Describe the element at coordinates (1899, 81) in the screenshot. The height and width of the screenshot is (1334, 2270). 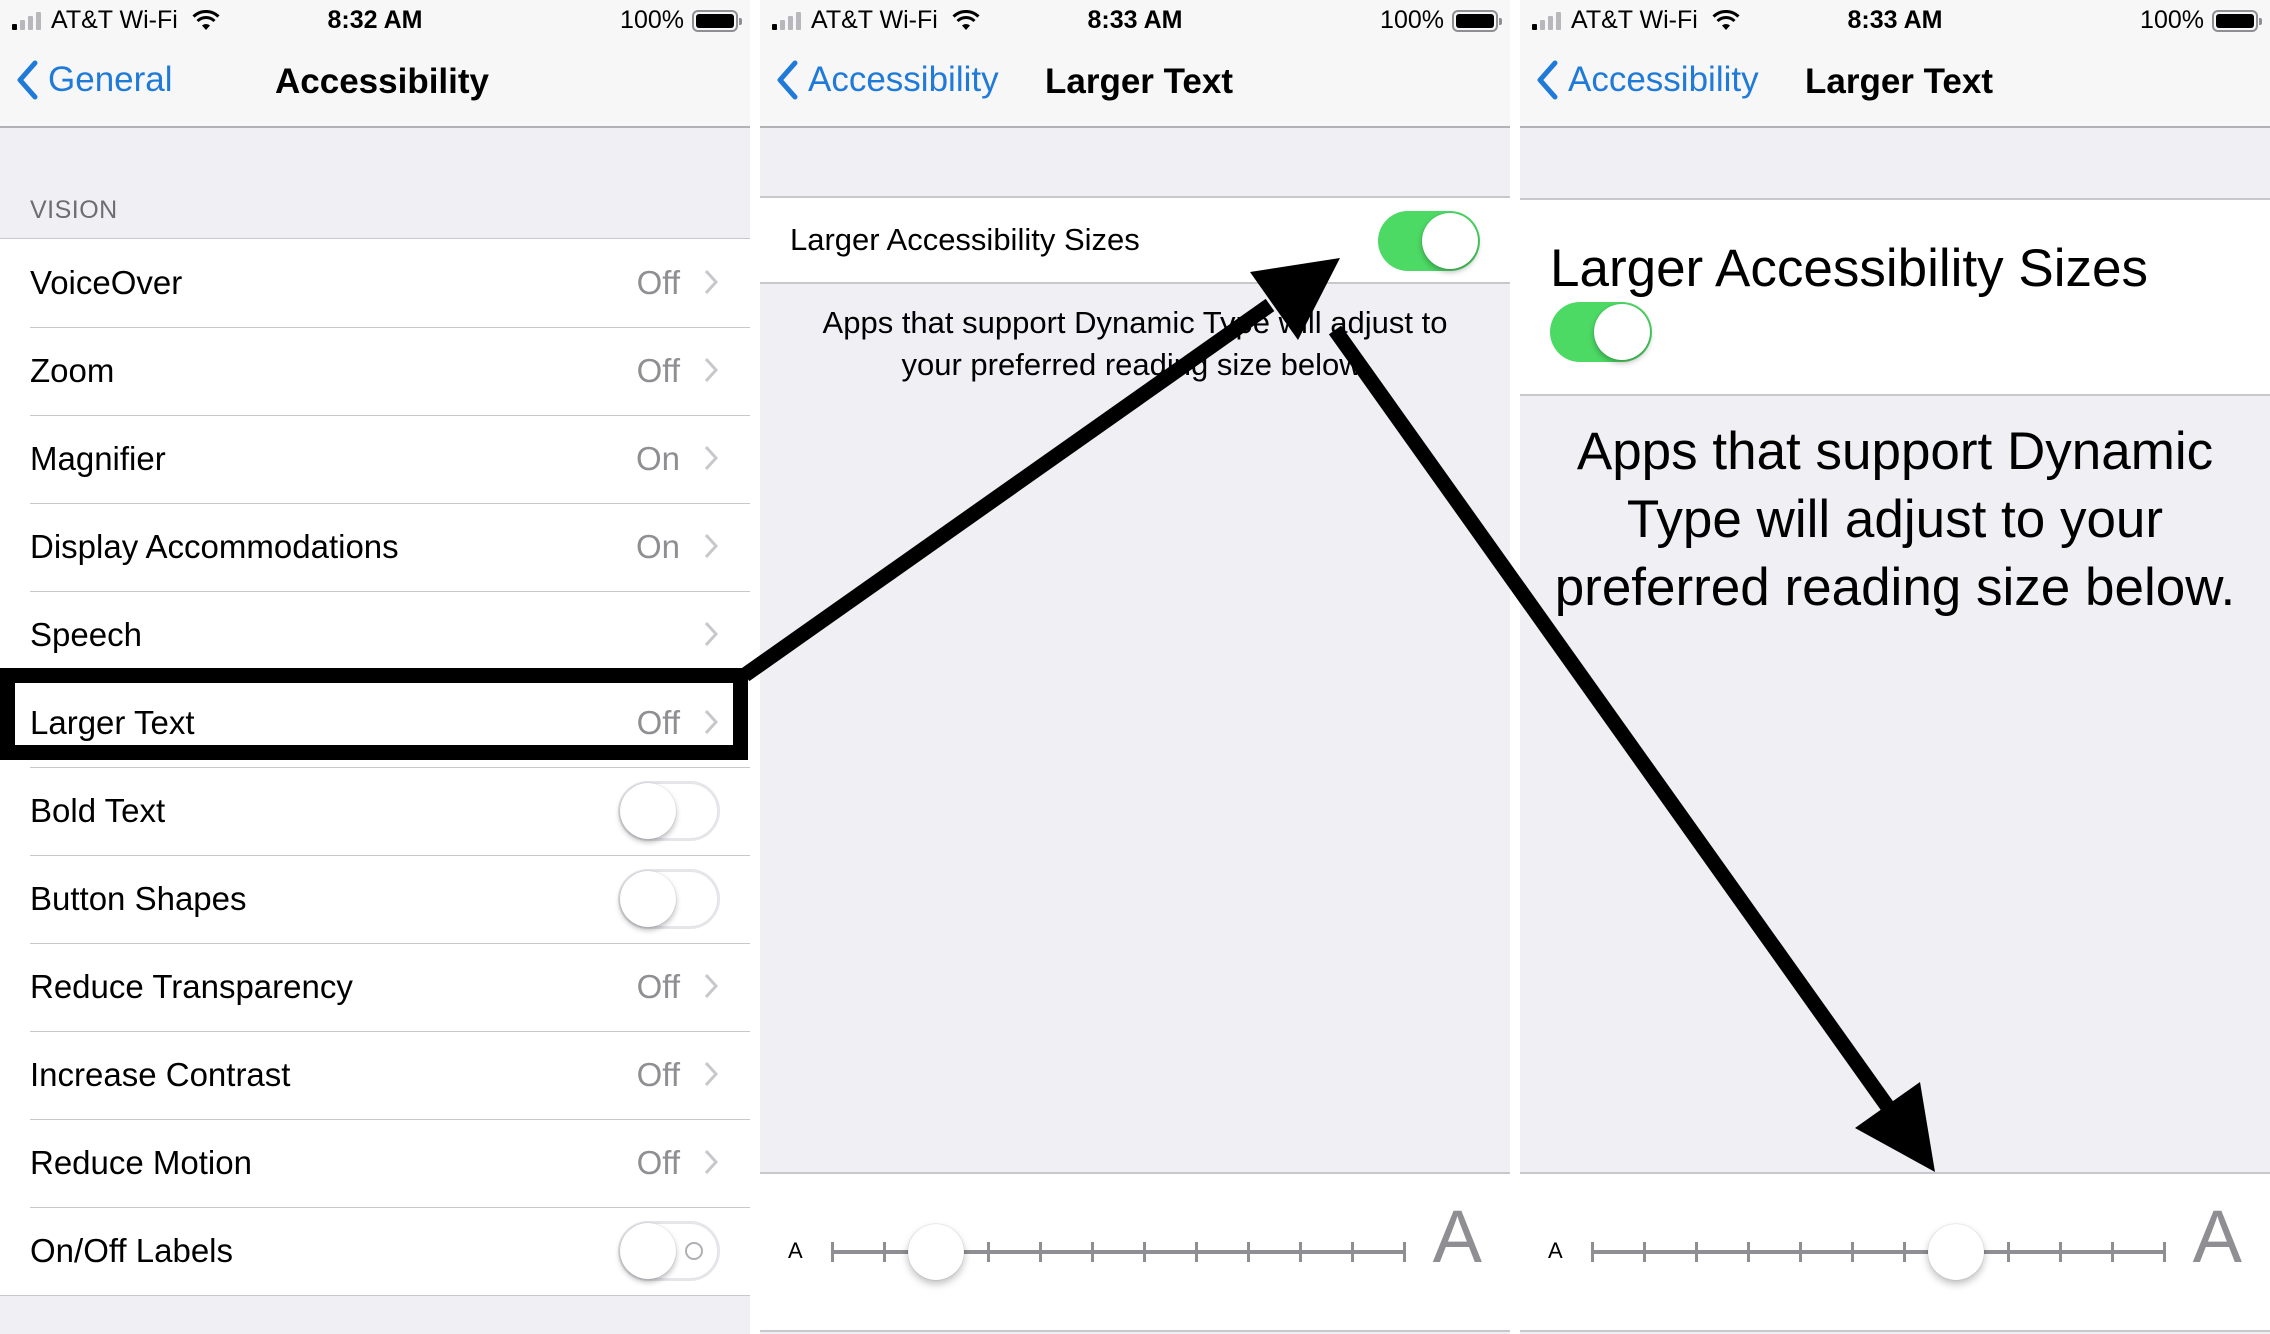
I see `page-title: Larger Text` at that location.